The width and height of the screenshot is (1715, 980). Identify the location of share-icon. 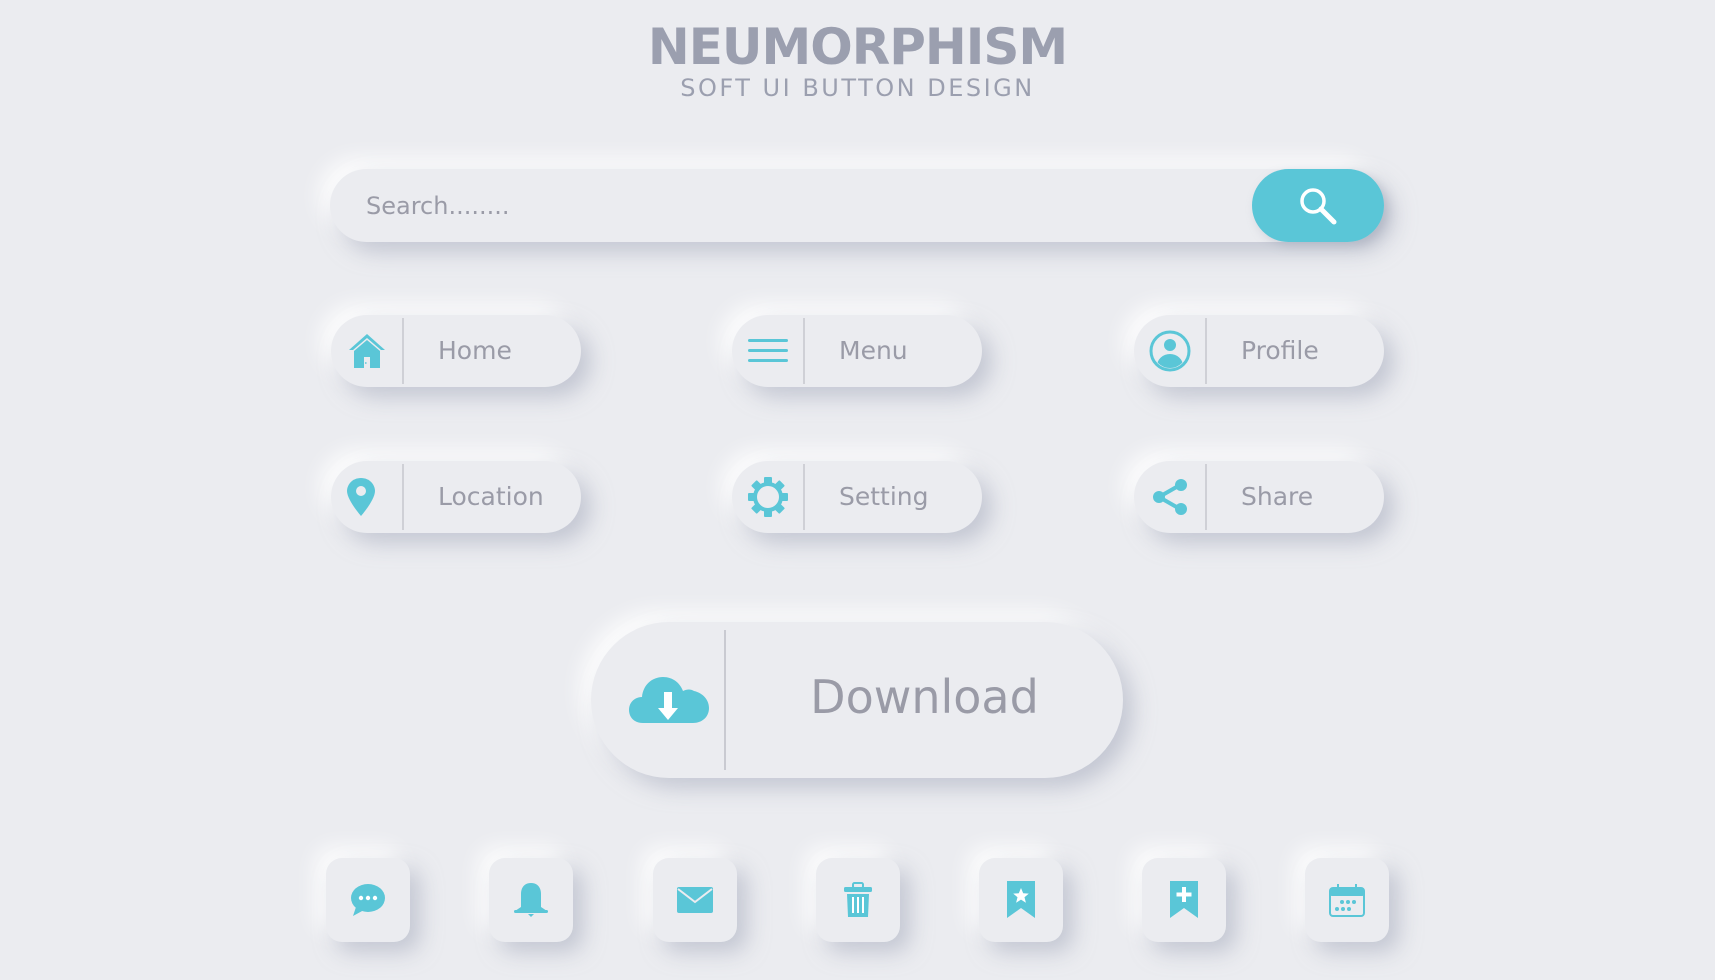
(1170, 497).